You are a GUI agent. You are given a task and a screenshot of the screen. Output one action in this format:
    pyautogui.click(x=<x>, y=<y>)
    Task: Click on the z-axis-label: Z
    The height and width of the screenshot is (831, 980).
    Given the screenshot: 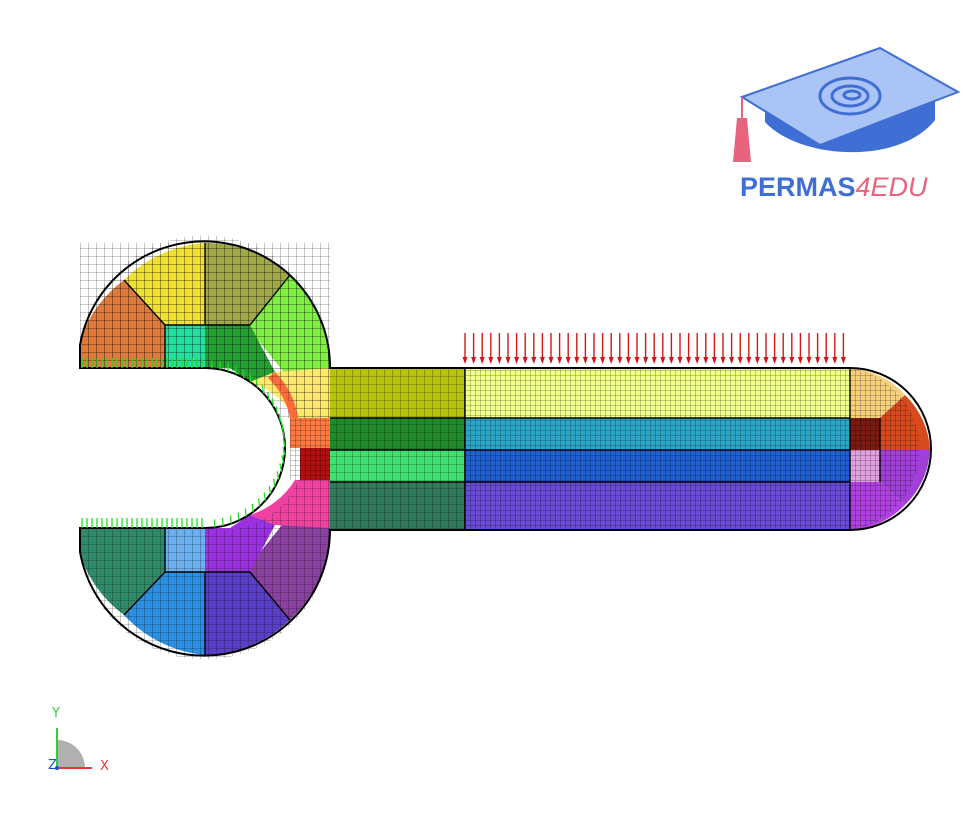 What is the action you would take?
    pyautogui.click(x=52, y=765)
    